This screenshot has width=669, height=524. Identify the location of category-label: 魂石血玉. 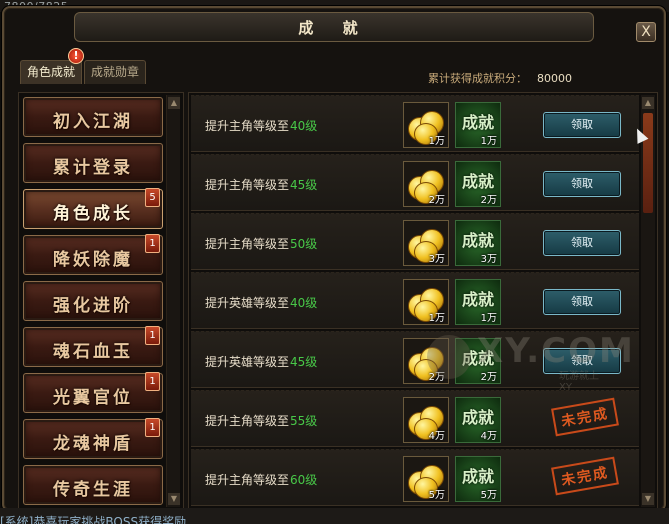
(93, 352).